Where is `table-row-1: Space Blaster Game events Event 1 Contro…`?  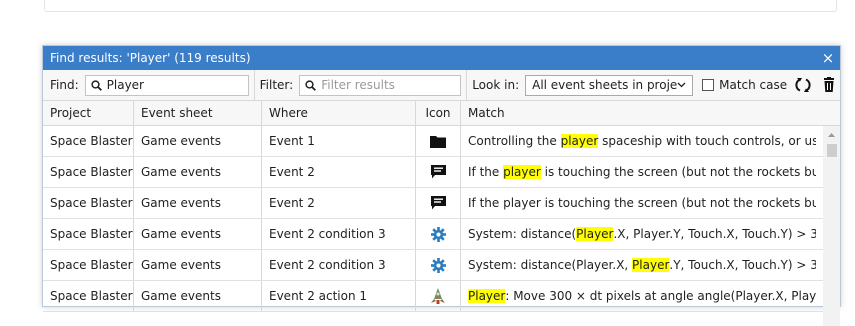
table-row-1: Space Blaster Game events Event 1 Contro… is located at coordinates (441, 141).